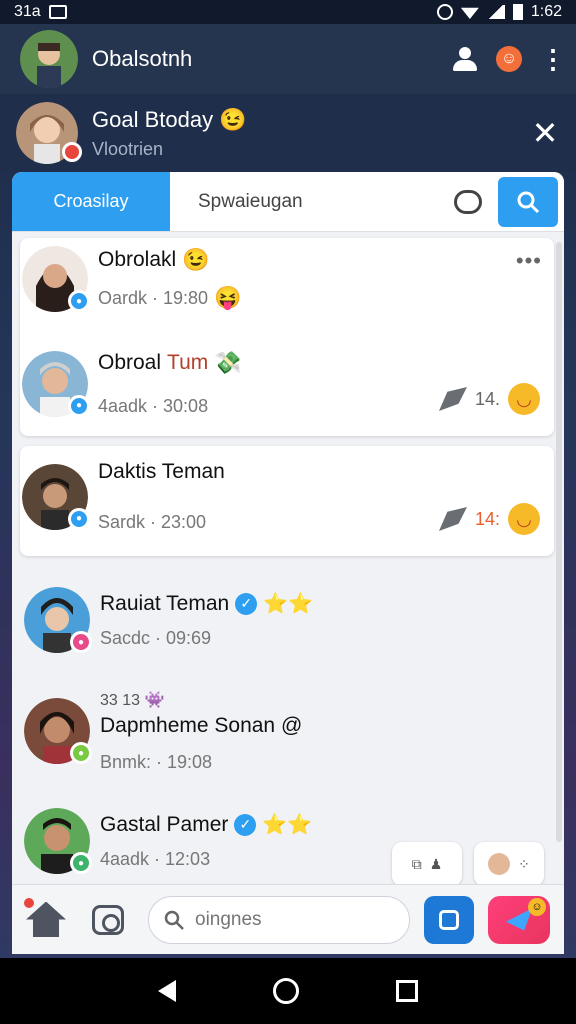 Image resolution: width=576 pixels, height=1024 pixels. I want to click on chat-count: 14., so click(487, 398).